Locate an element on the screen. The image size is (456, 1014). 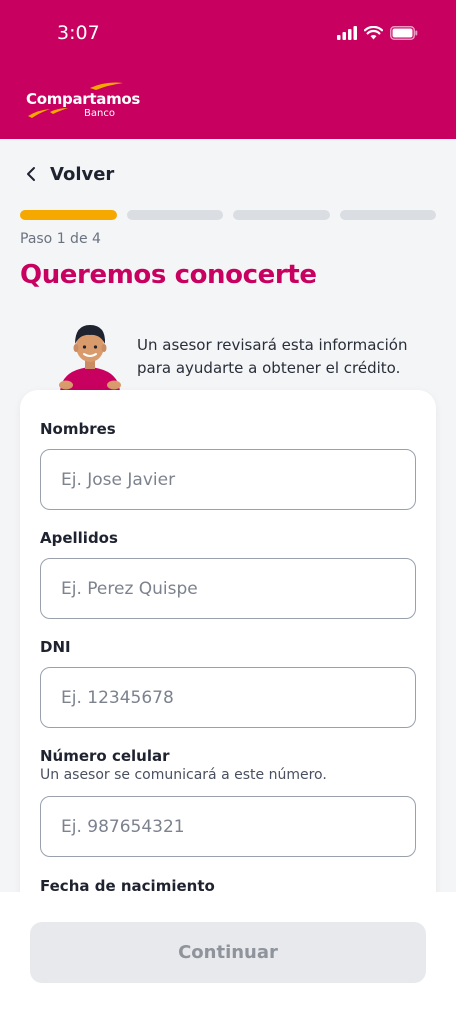
page-title: Queremos conocerte is located at coordinates (168, 275).